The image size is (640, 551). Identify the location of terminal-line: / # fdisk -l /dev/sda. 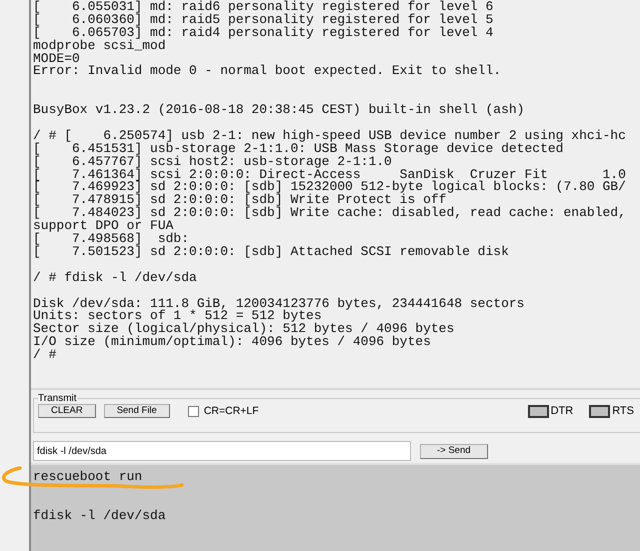
(115, 278).